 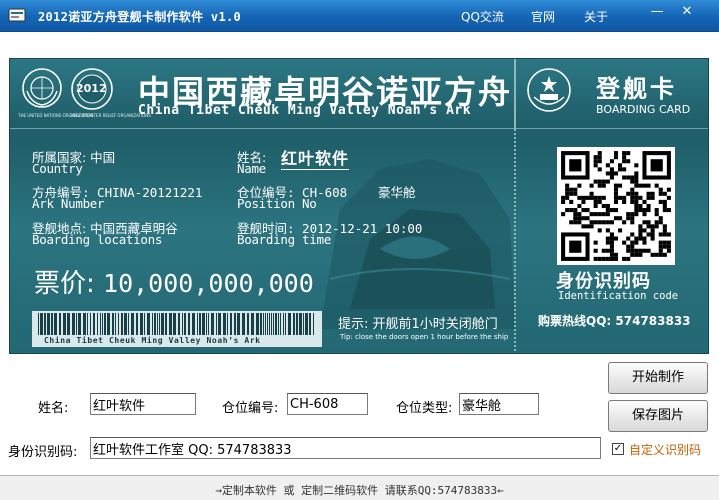 What do you see at coordinates (643, 109) in the screenshot?
I see `boarding-card-title-en: BOARDING CARD` at bounding box center [643, 109].